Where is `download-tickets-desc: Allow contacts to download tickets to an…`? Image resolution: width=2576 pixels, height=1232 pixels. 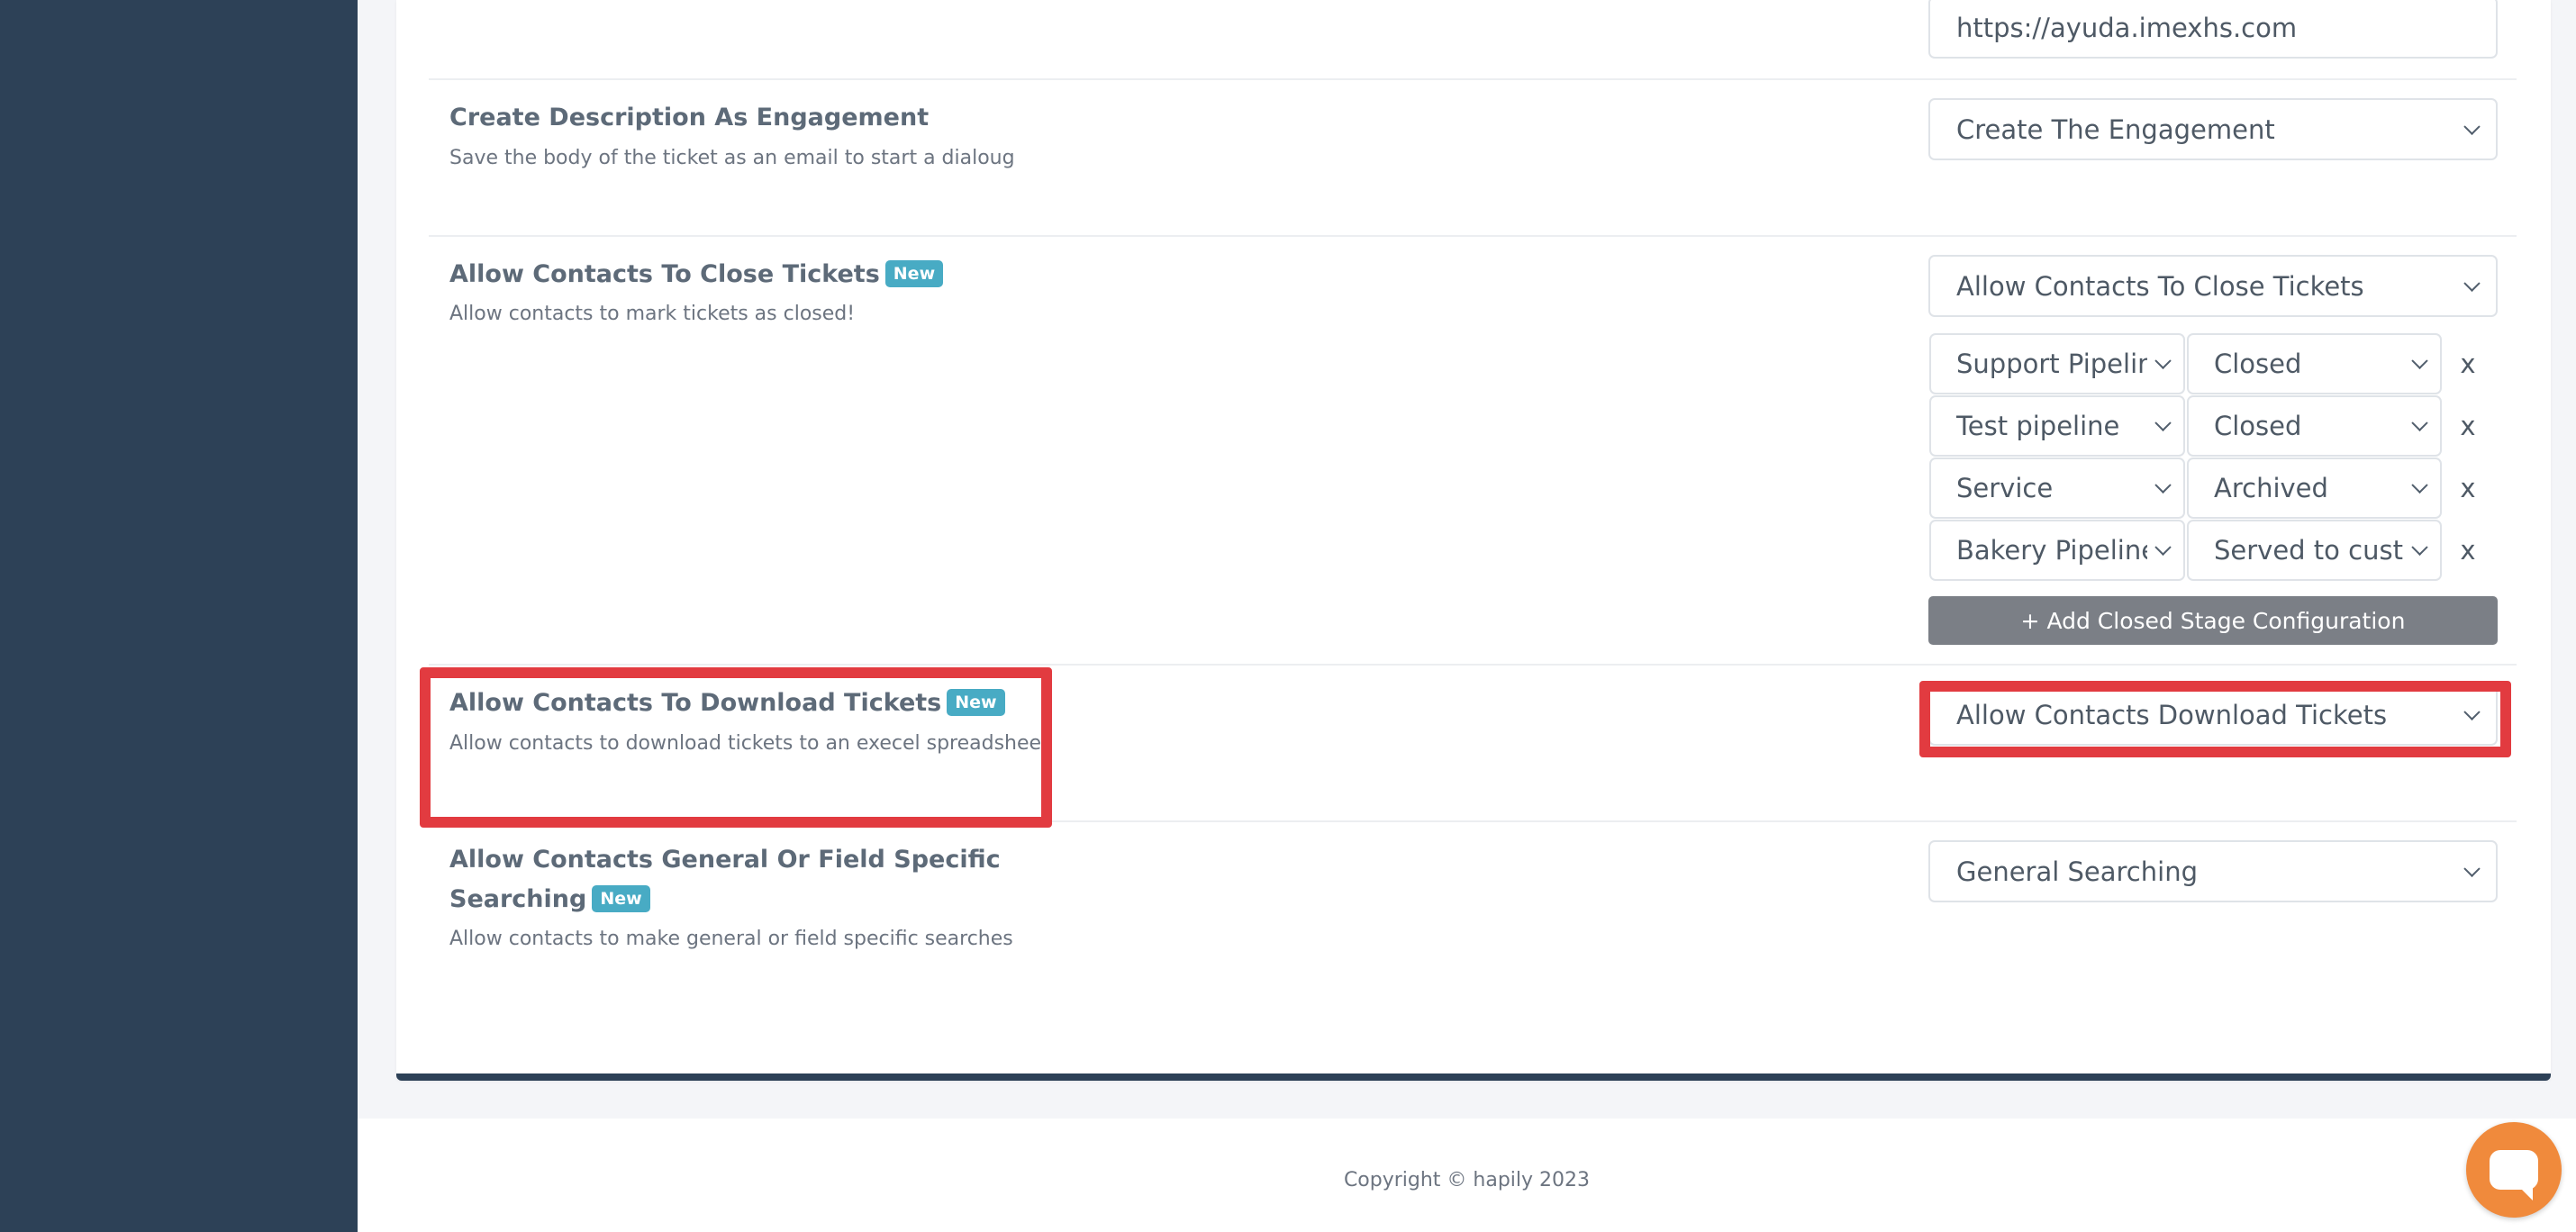 download-tickets-desc: Allow contacts to download tickets to an… is located at coordinates (749, 743).